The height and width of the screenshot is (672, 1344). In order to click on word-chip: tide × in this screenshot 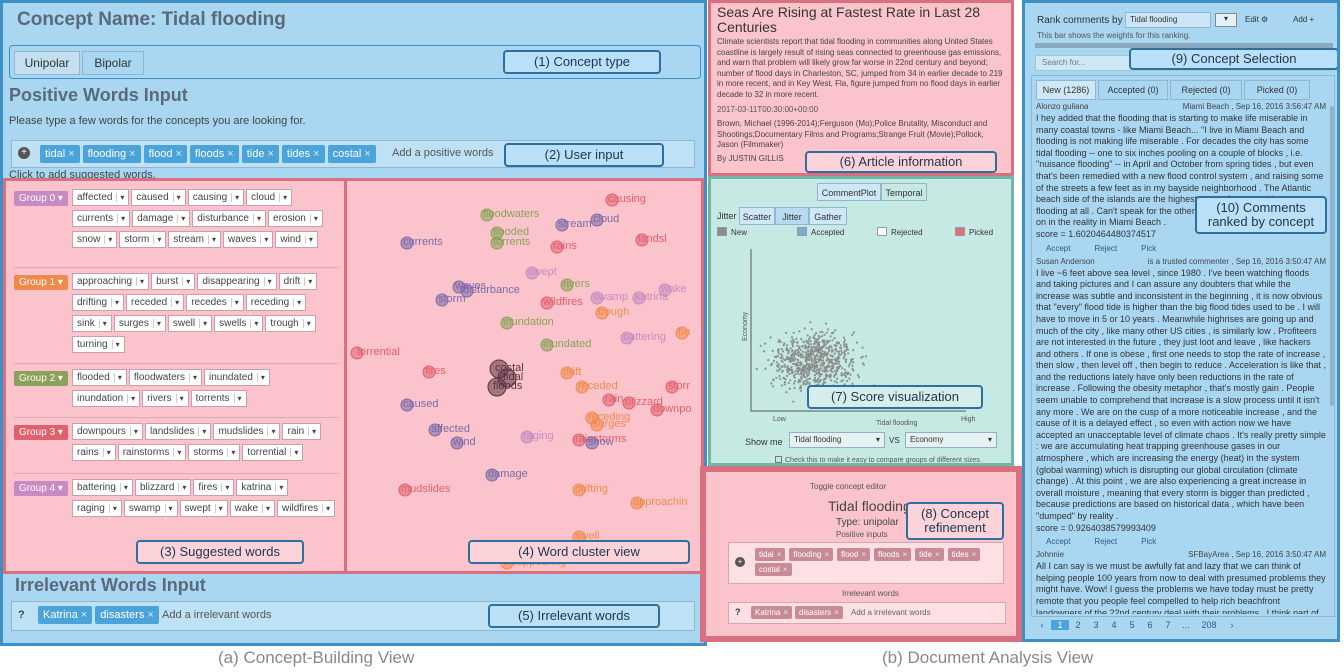, I will do `click(929, 554)`.